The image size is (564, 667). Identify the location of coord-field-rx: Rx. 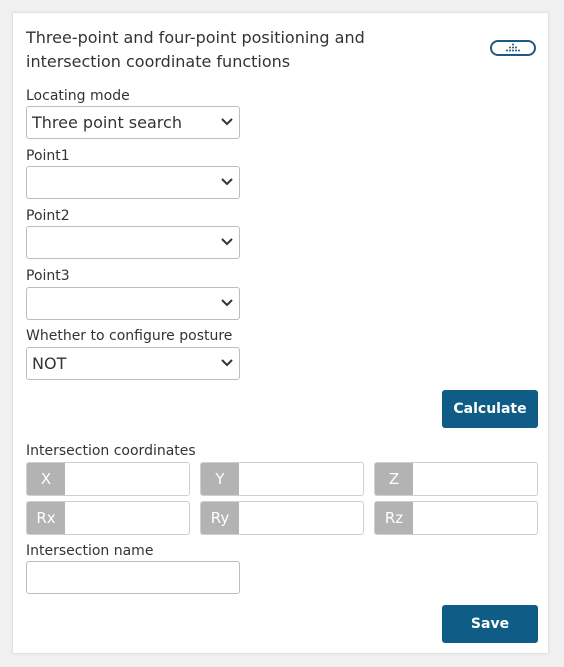
(108, 518).